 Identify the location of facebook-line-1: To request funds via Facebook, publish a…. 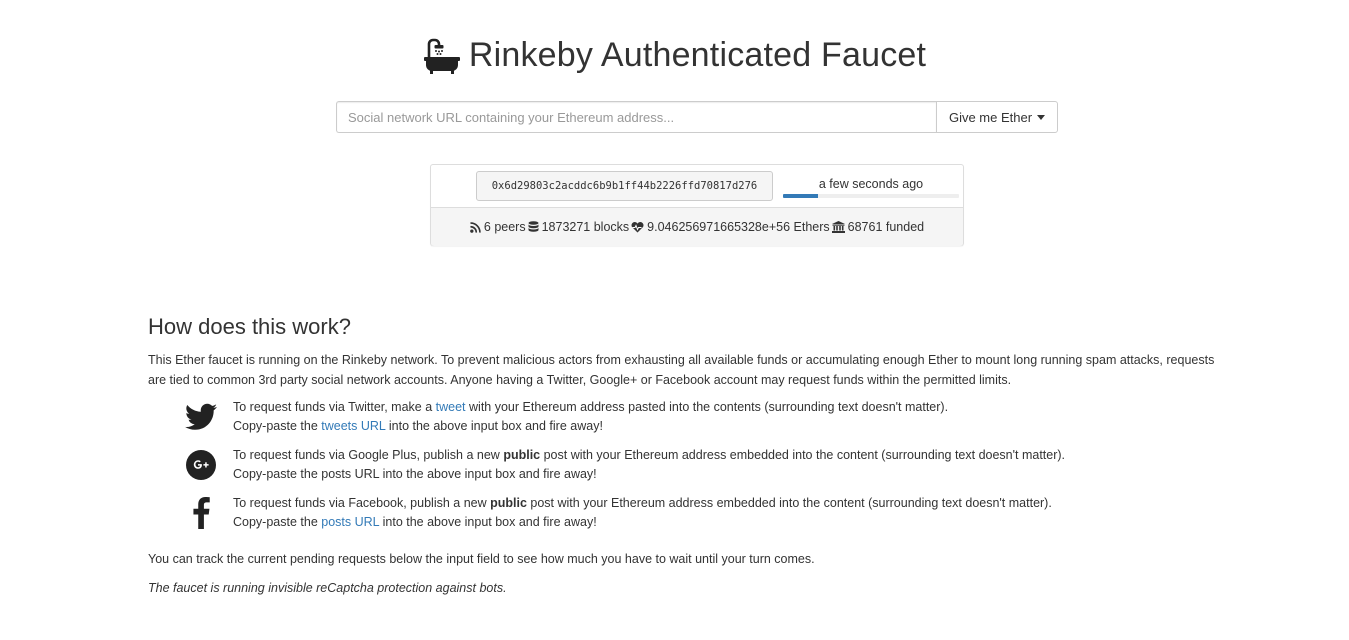
(725, 503).